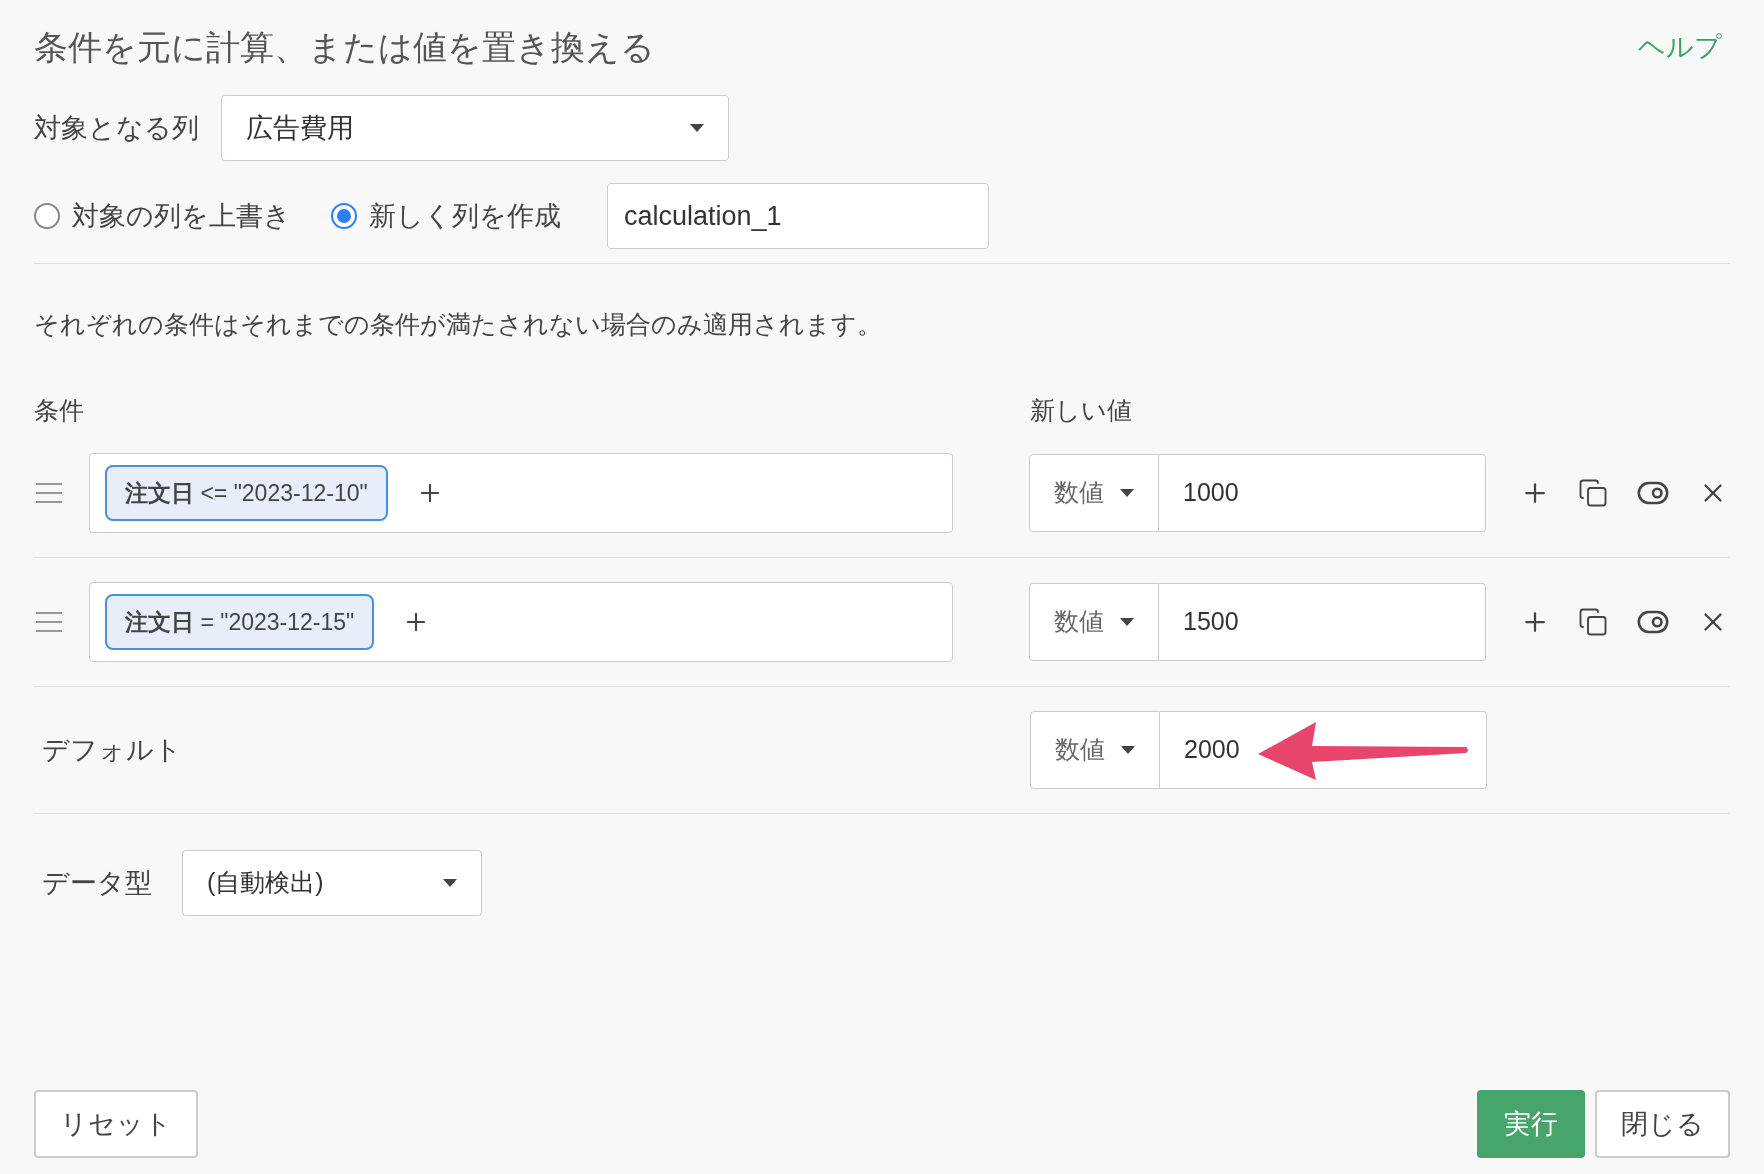 Image resolution: width=1764 pixels, height=1174 pixels. What do you see at coordinates (798, 216) in the screenshot?
I see `column-name-field: calculation_1` at bounding box center [798, 216].